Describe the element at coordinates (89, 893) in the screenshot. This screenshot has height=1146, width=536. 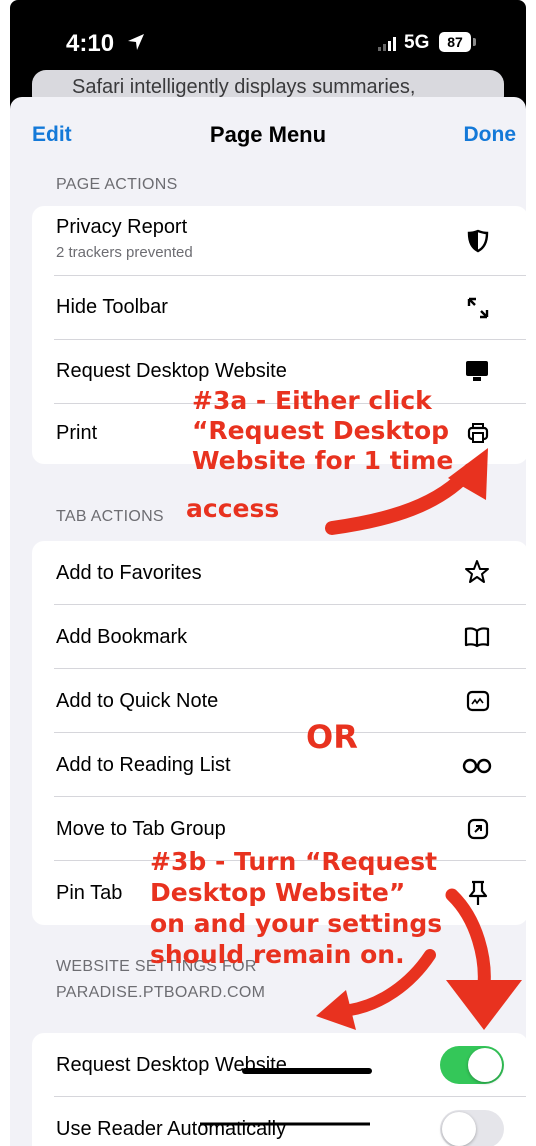
I see `pin-tab-label: Pin Tab` at that location.